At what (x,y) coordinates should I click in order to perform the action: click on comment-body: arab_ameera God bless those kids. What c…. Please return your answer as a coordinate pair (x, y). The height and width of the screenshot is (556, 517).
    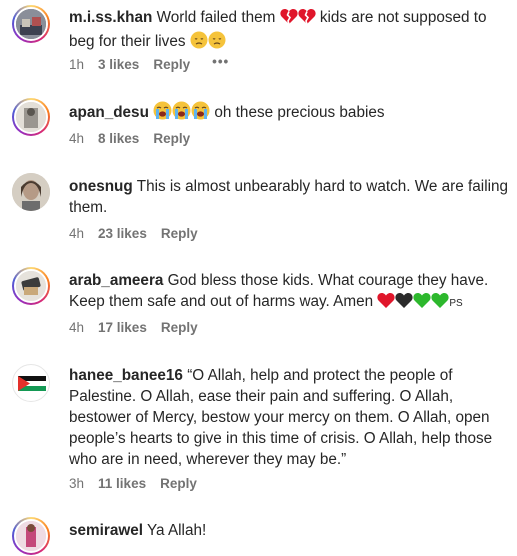
    Looking at the image, I should click on (289, 292).